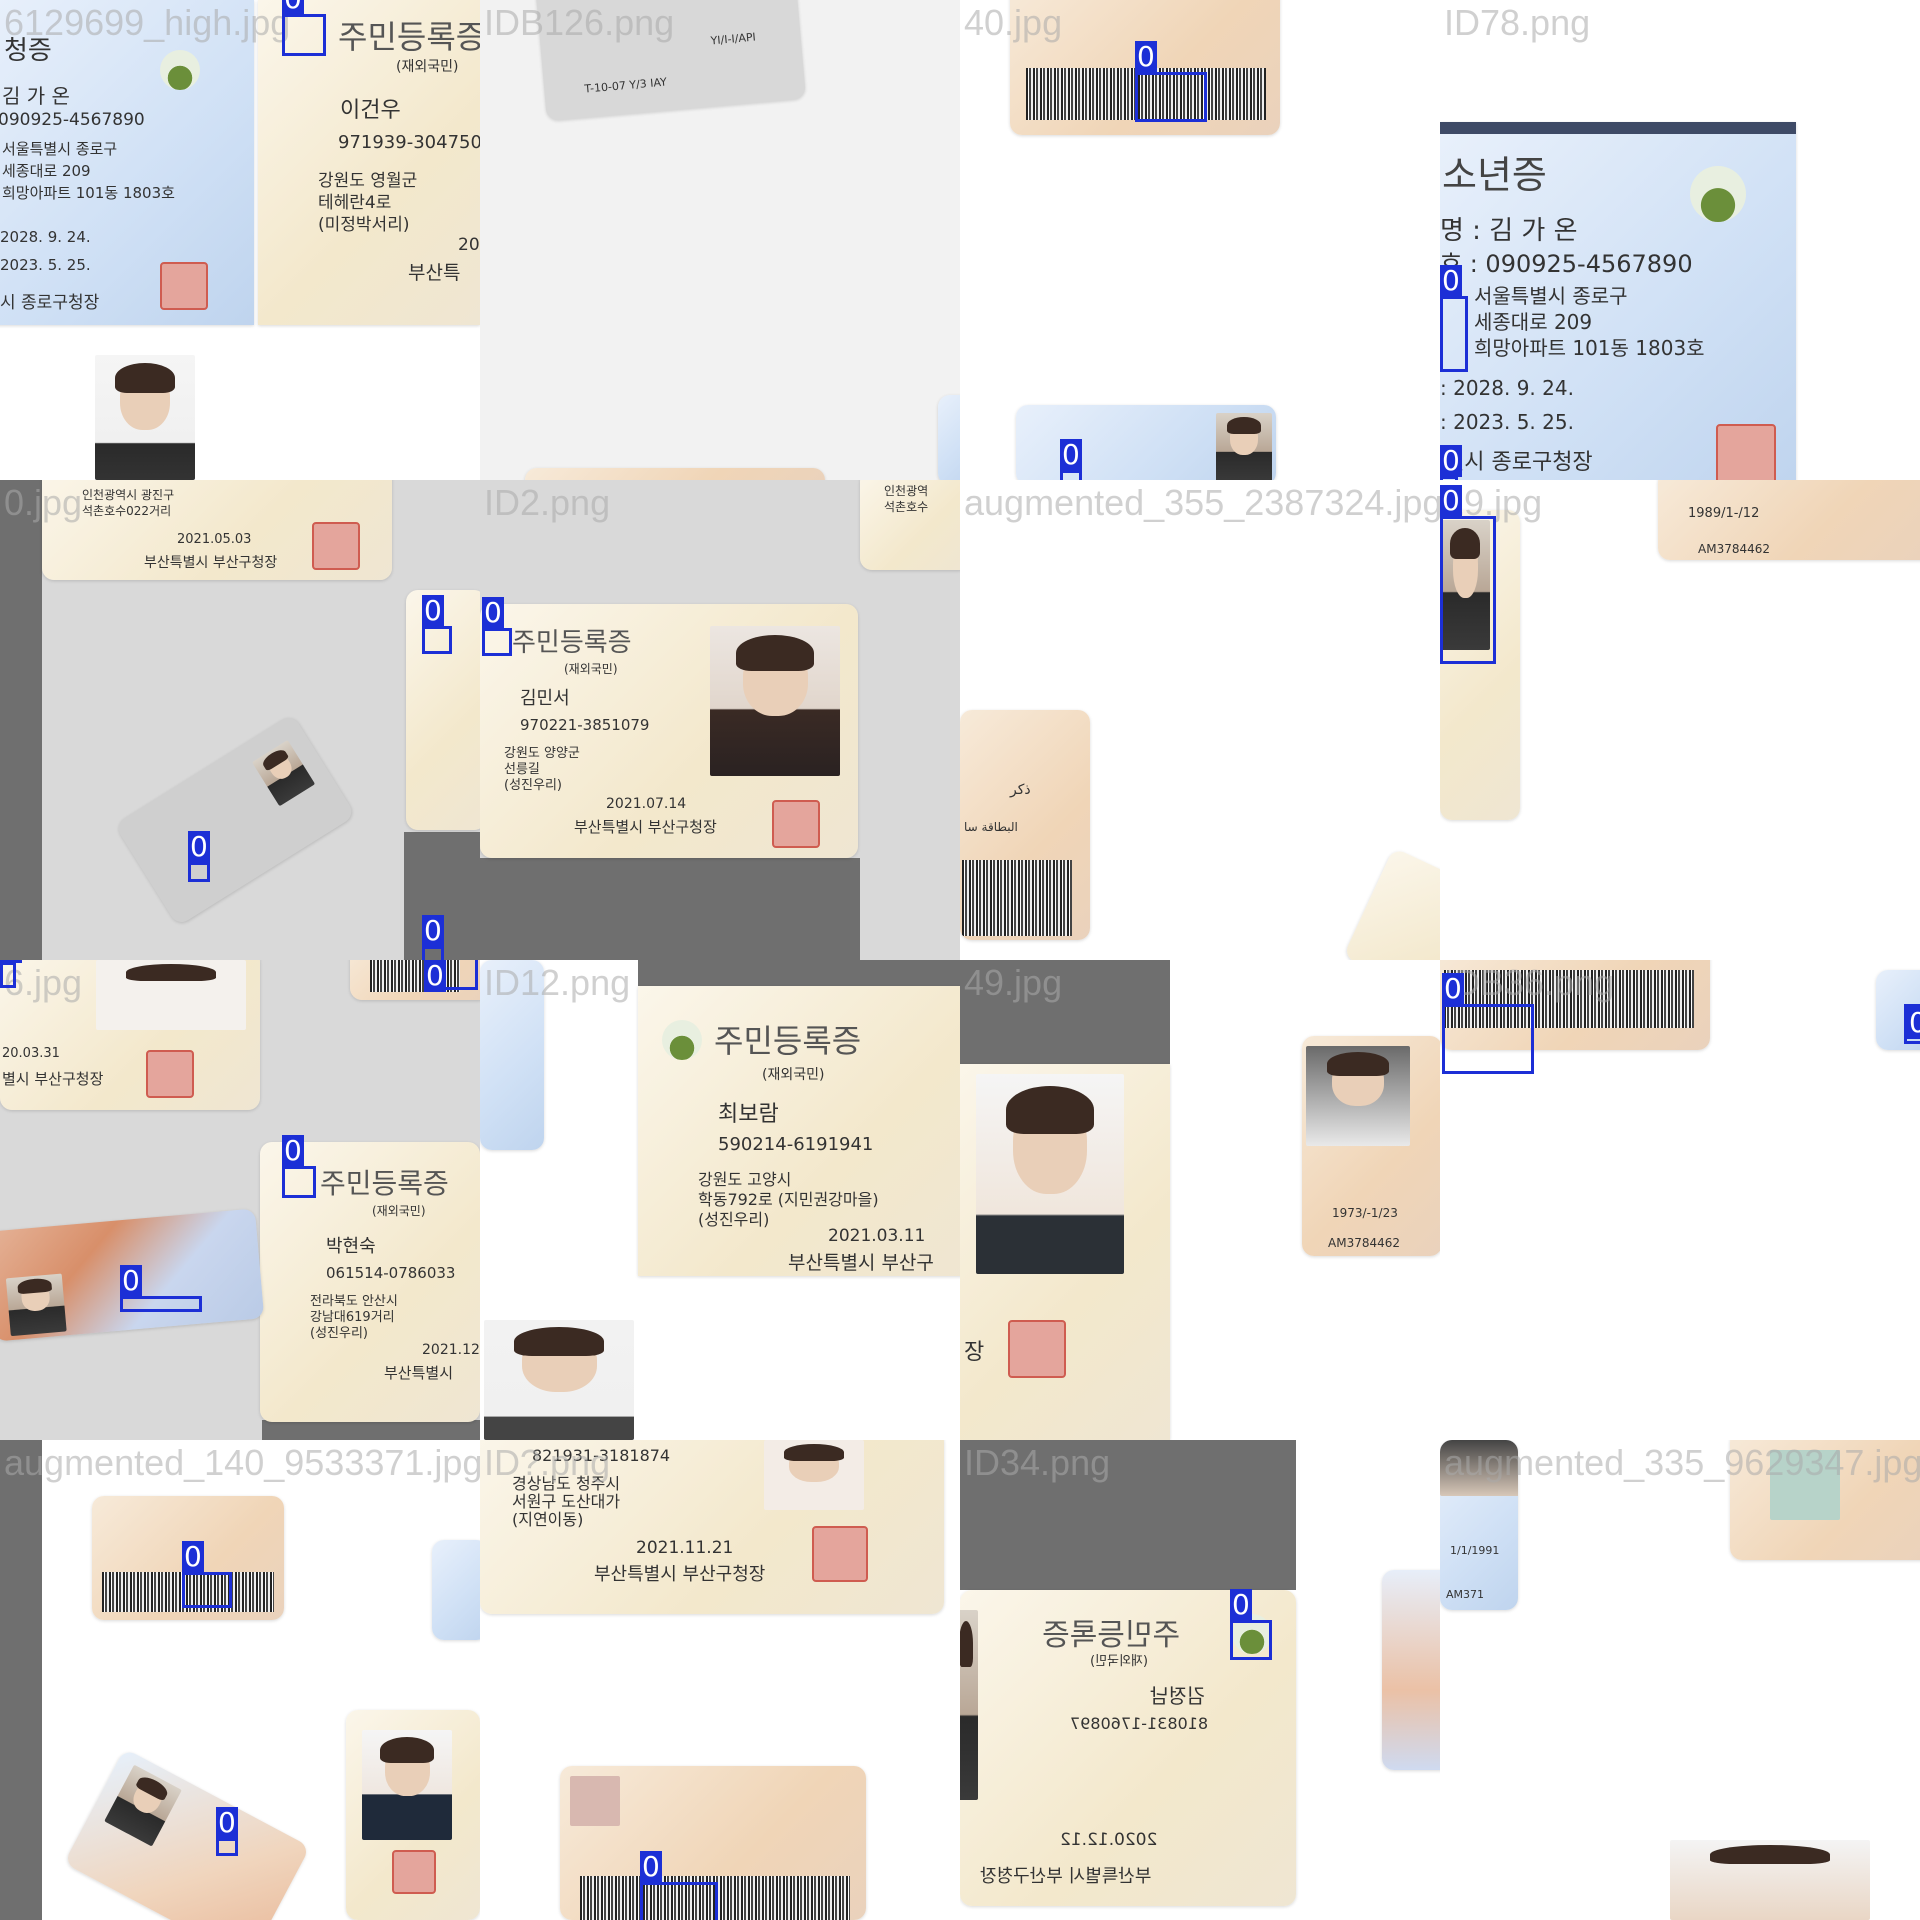  I want to click on card-date: 2021.12, so click(451, 1350).